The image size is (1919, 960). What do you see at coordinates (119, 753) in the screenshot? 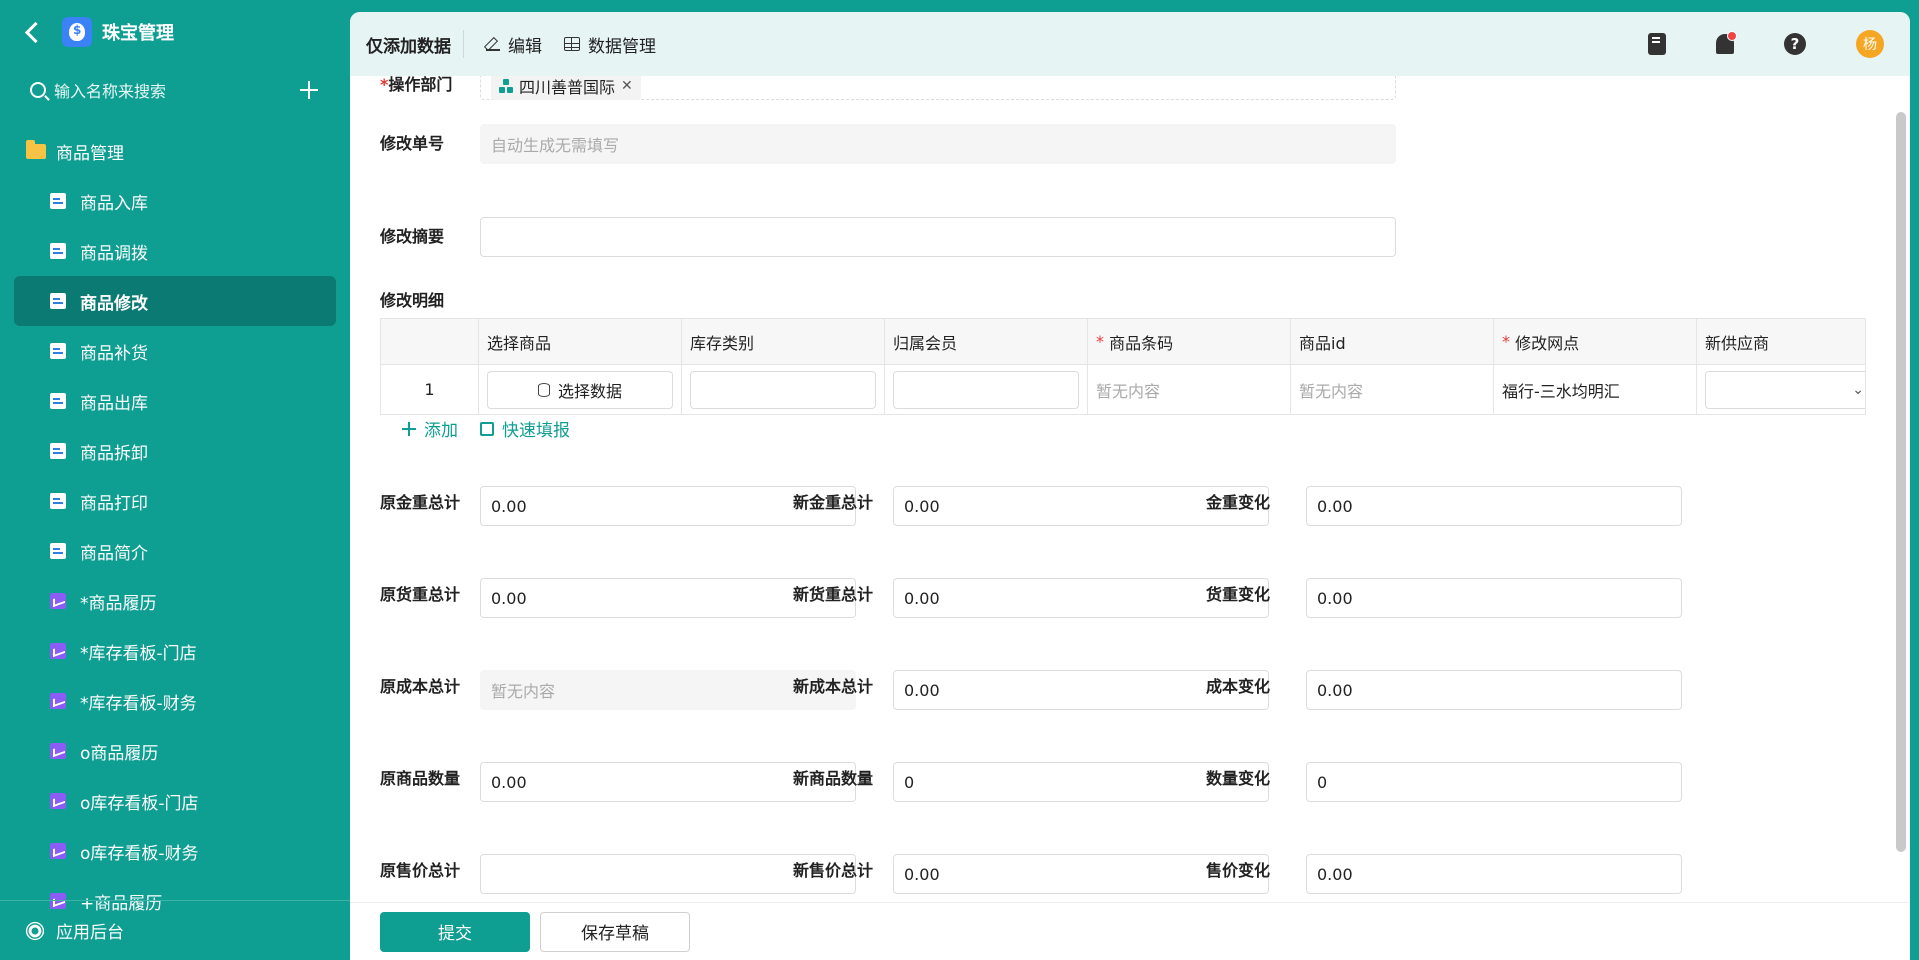
I see `sidebar-item-label: o商品履历` at bounding box center [119, 753].